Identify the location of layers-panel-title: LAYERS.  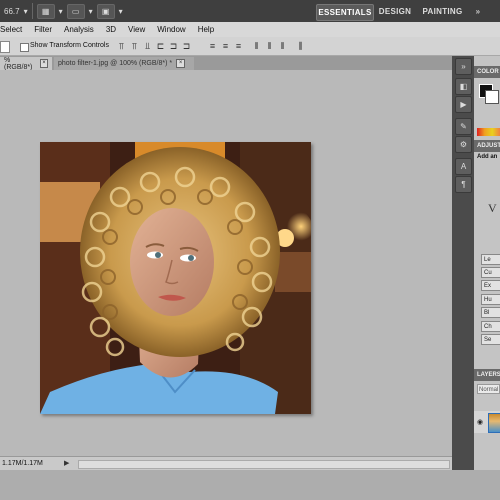
(487, 375).